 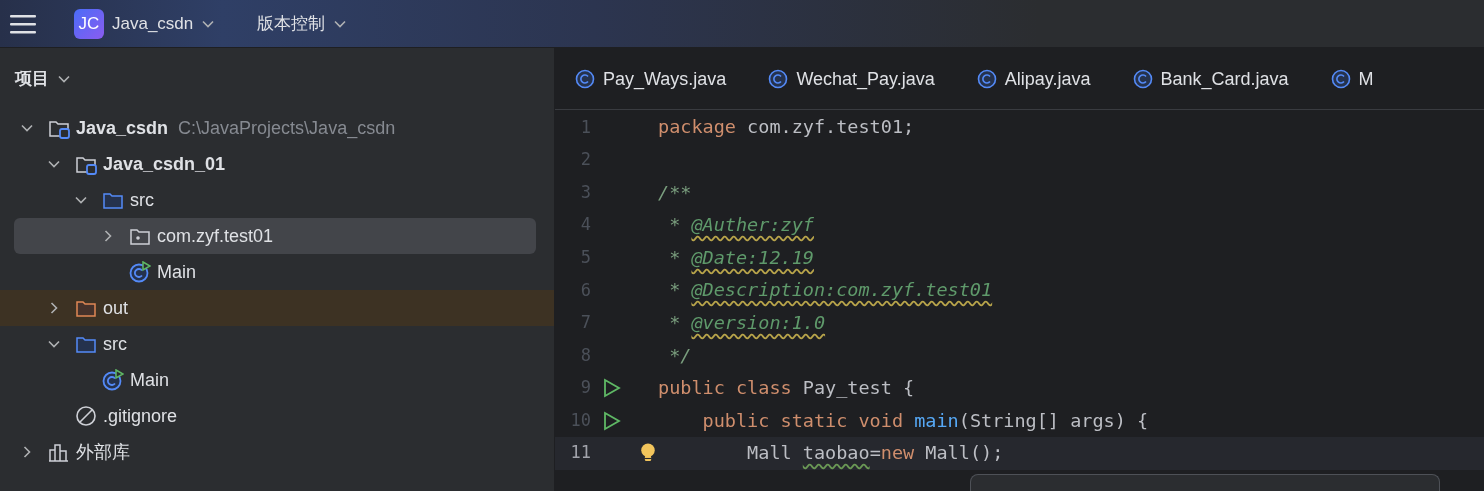 I want to click on ignore-file-icon, so click(x=86, y=416).